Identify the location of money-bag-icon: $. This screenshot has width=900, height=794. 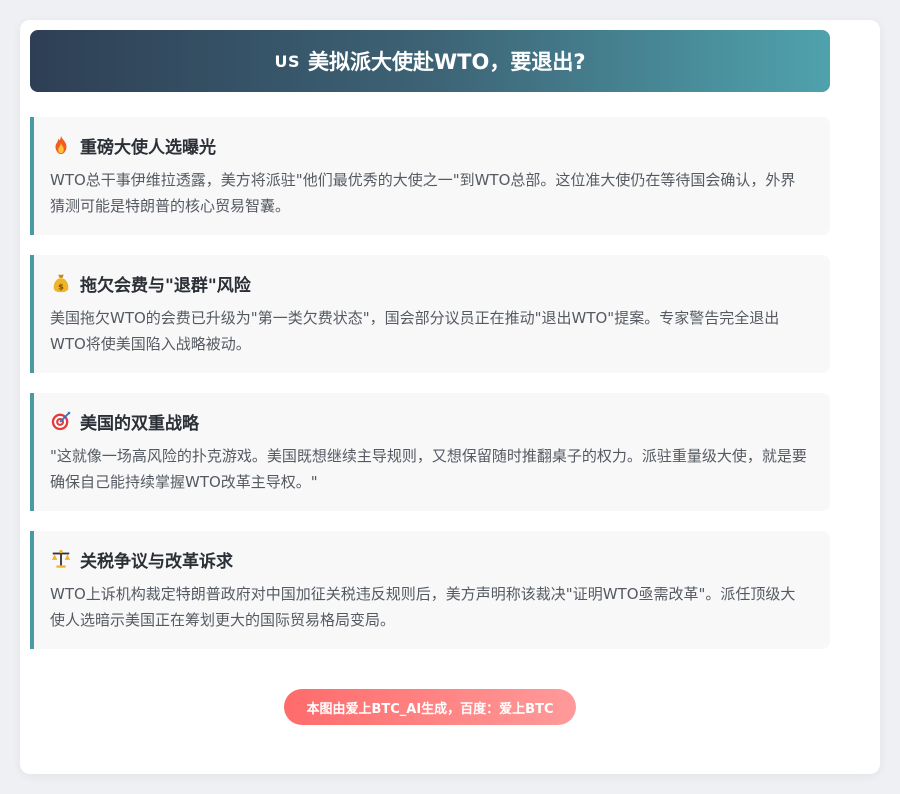
(61, 283).